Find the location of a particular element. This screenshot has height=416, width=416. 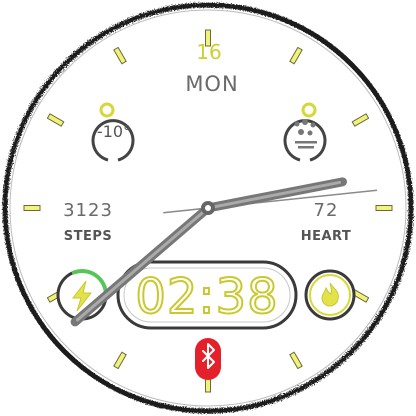

steps-value: 3123 is located at coordinates (88, 210).